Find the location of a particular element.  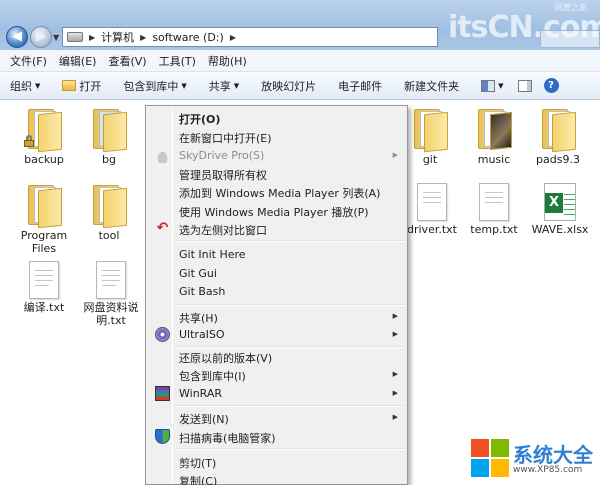

menu-item-share: 共享(H) ▶ is located at coordinates (277, 316).